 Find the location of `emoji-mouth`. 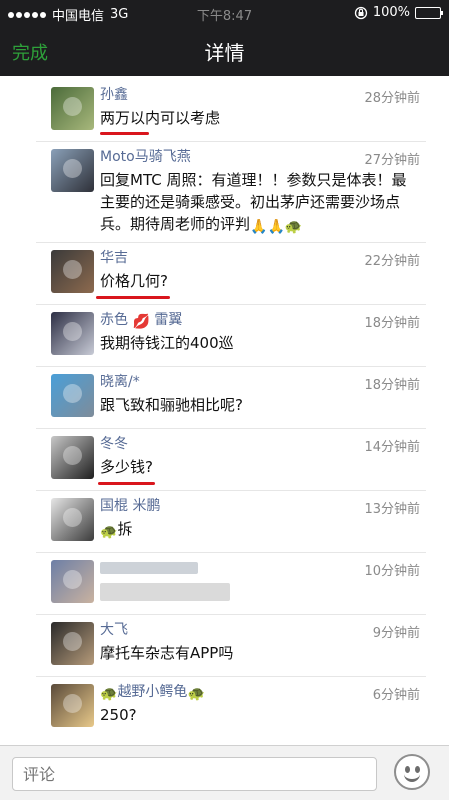

emoji-mouth is located at coordinates (412, 778).